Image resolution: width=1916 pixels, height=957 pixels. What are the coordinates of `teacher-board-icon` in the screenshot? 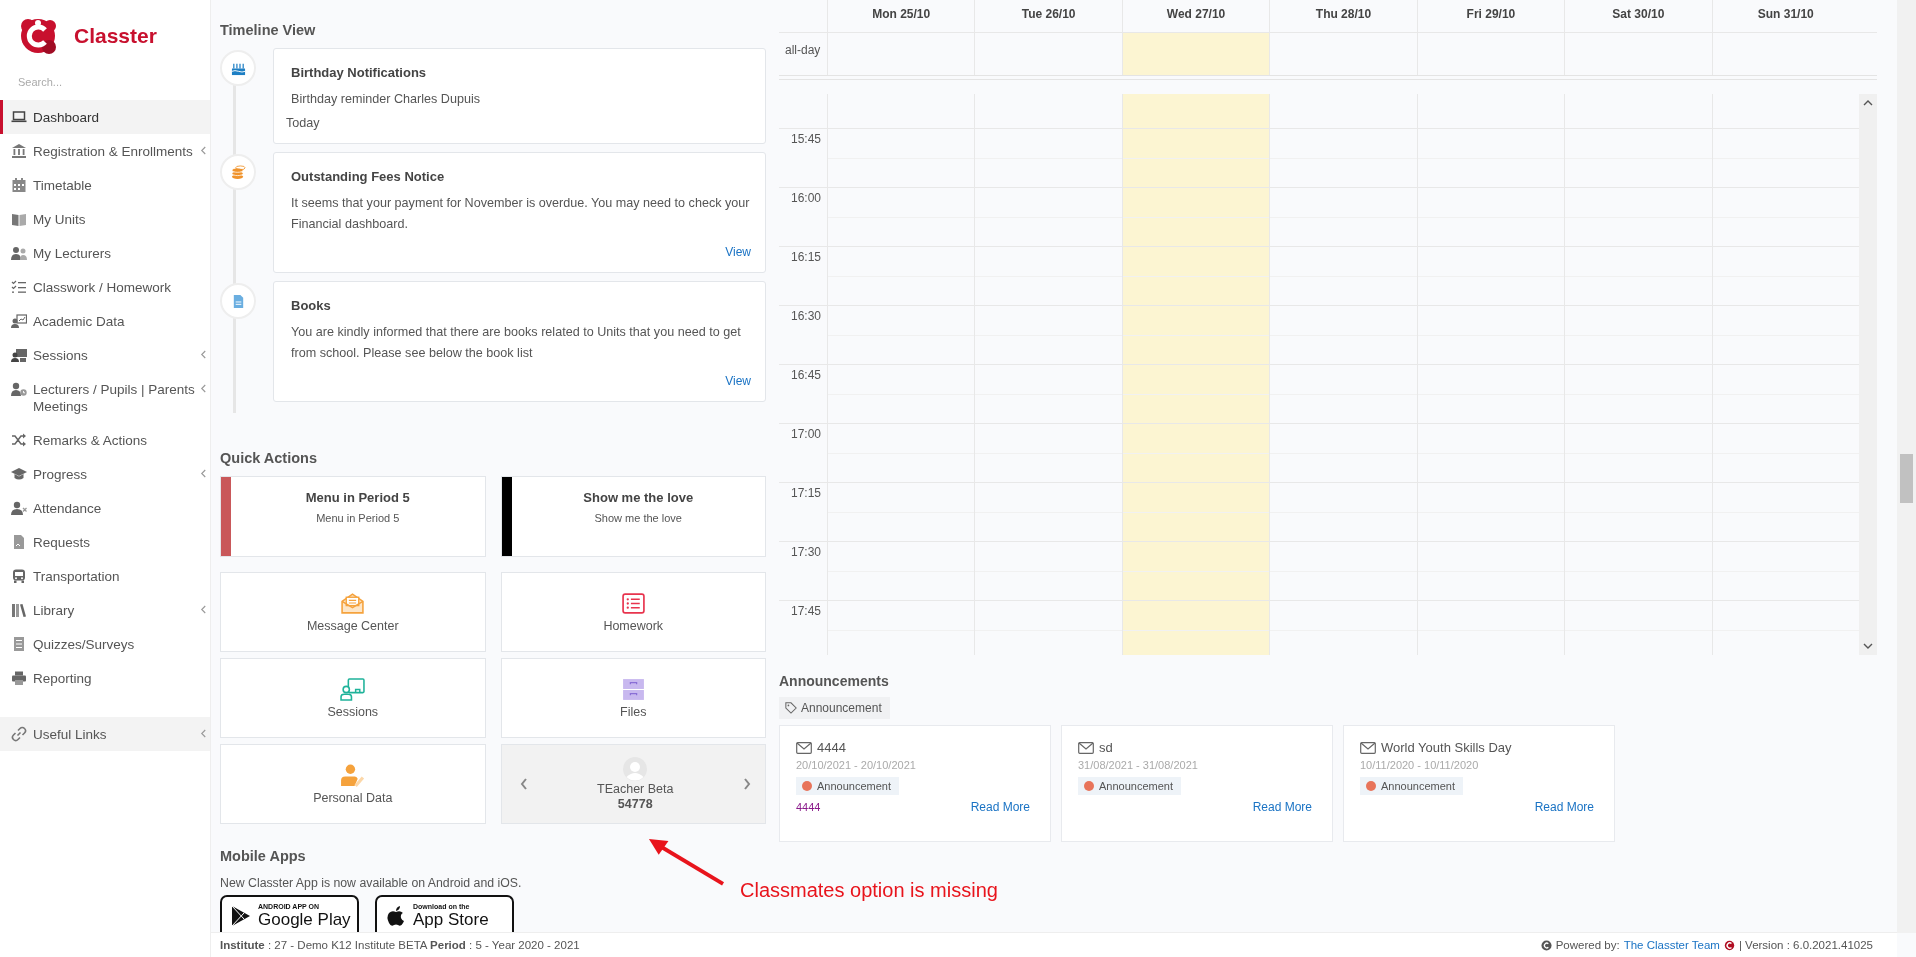 It's located at (353, 689).